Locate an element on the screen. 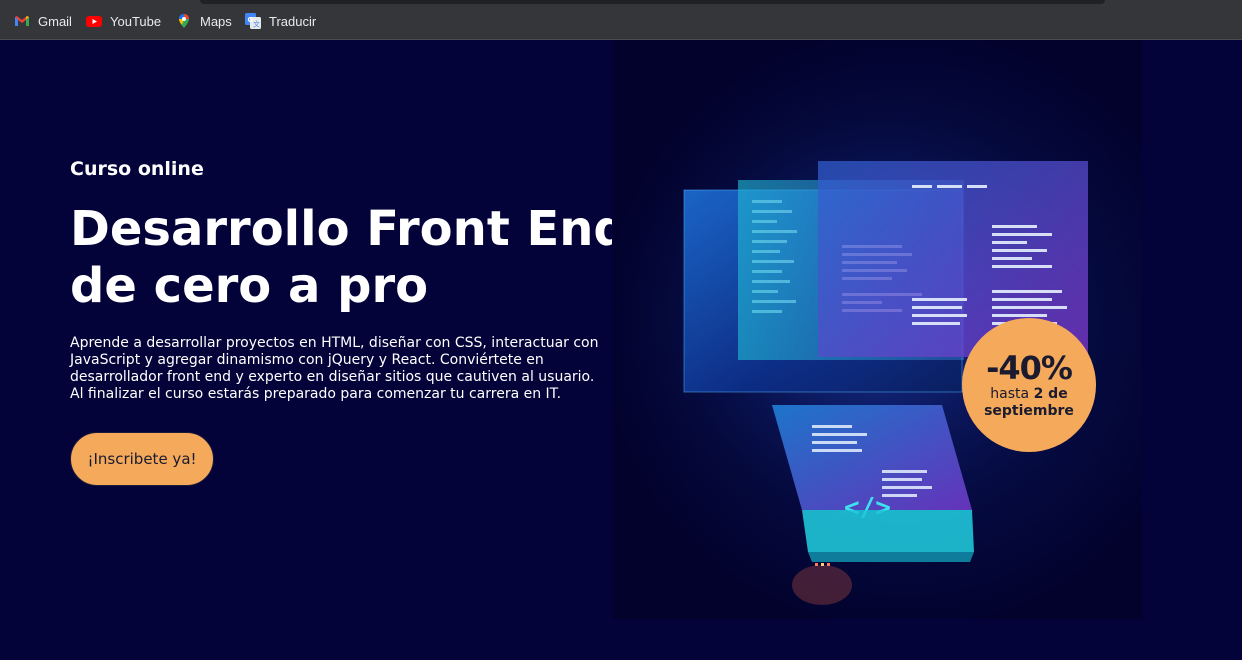  deadline-month: septiembre is located at coordinates (1029, 411).